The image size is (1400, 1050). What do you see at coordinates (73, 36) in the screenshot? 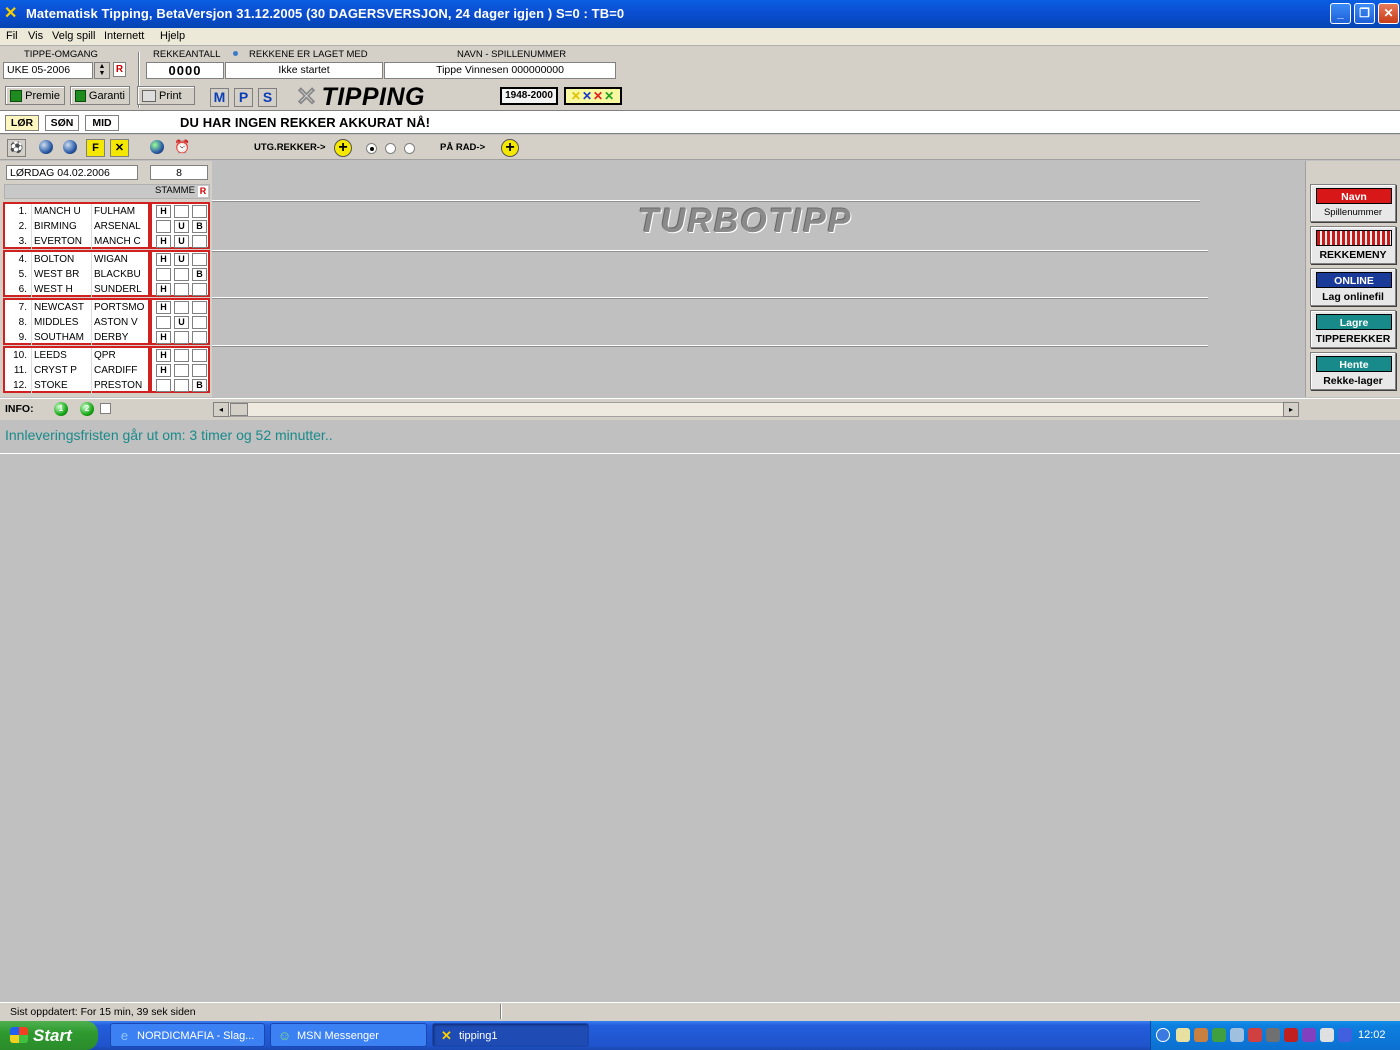
I see `menu-velg-spill: Velg spill` at bounding box center [73, 36].